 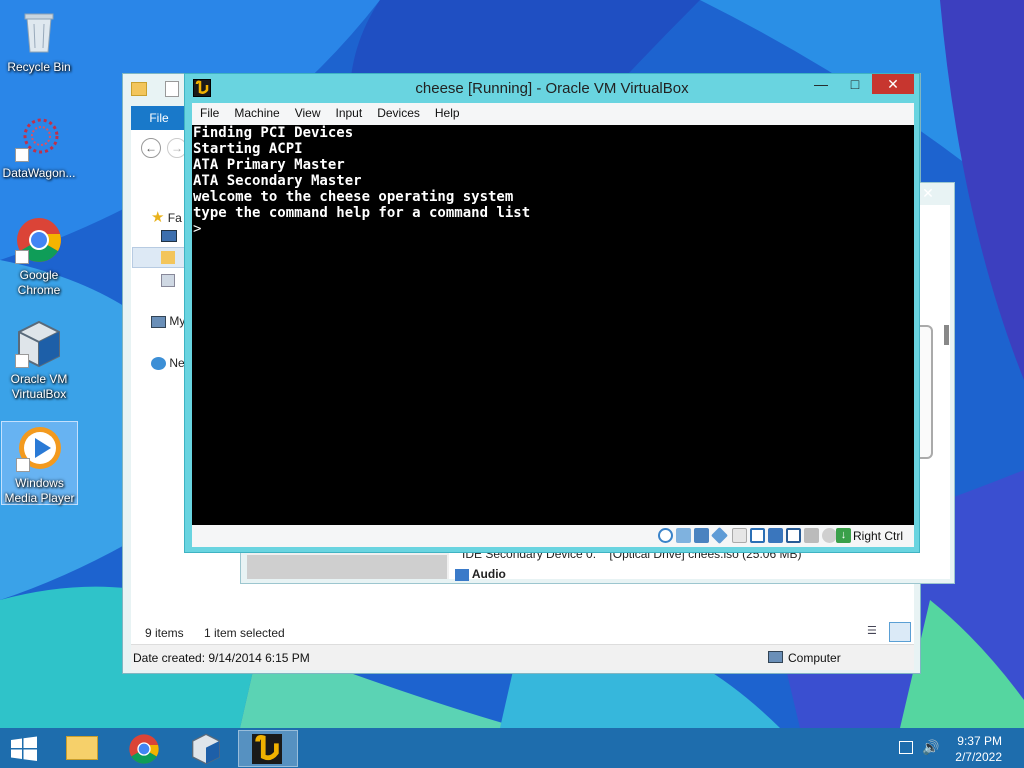 What do you see at coordinates (39, 282) in the screenshot?
I see `desktop-icon-label: Google Chrome` at bounding box center [39, 282].